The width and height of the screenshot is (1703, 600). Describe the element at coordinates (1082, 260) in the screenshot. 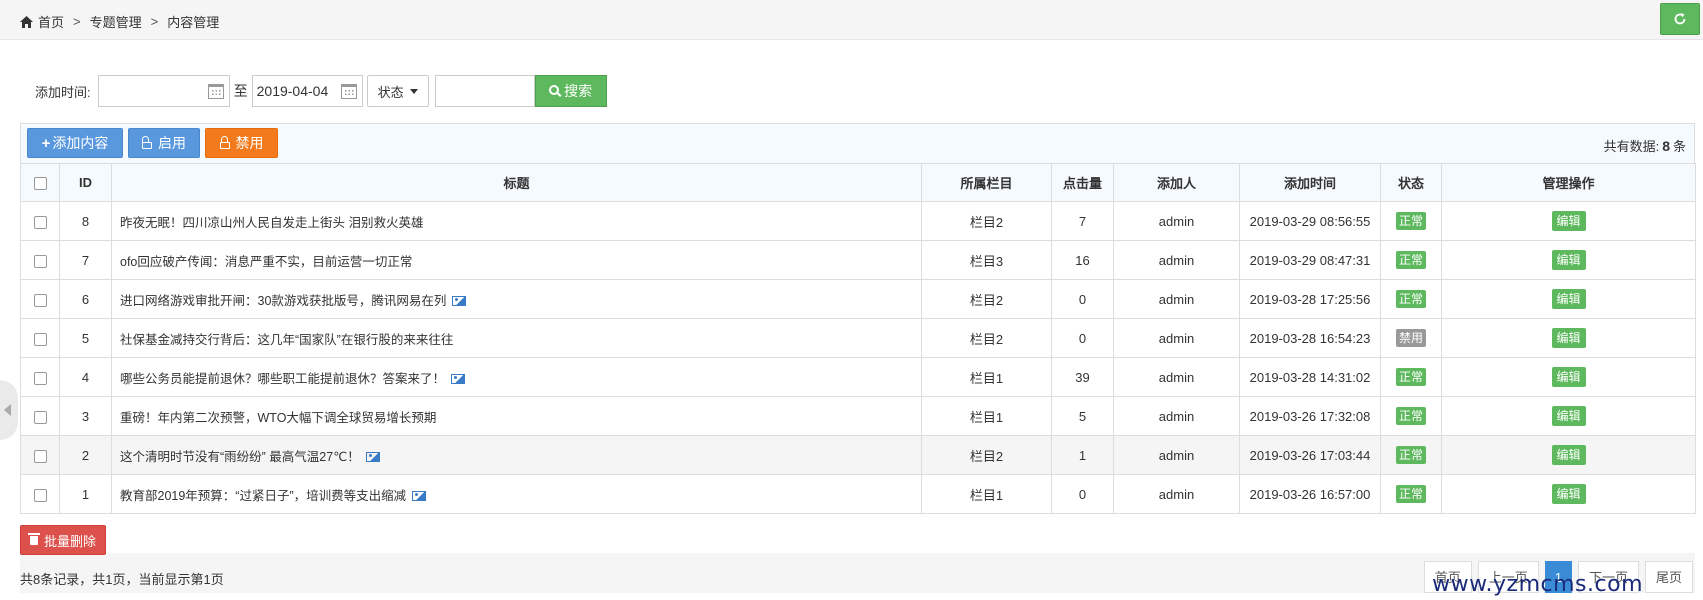

I see `row-hits: 16` at that location.